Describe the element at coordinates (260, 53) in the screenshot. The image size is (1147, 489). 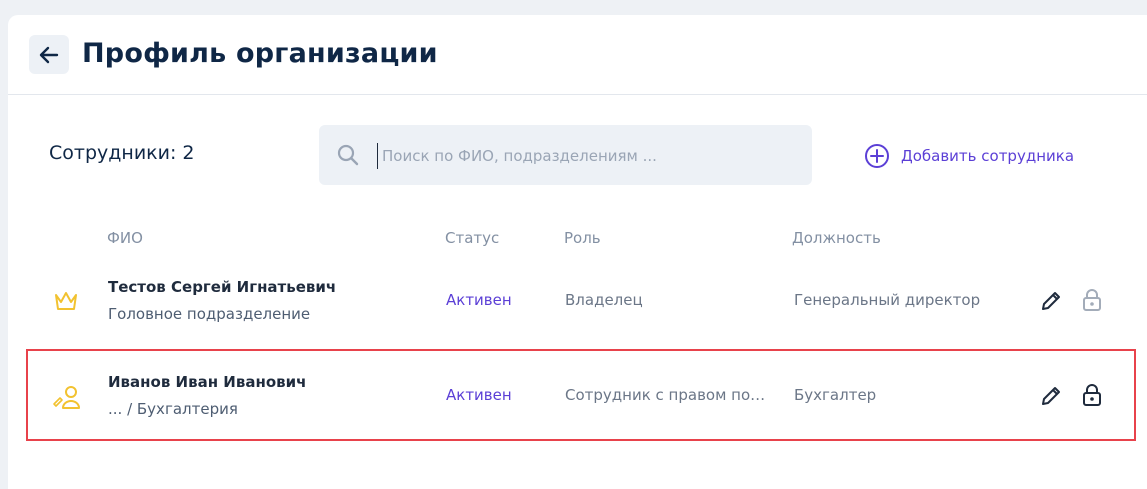
I see `page-title: Профиль организации` at that location.